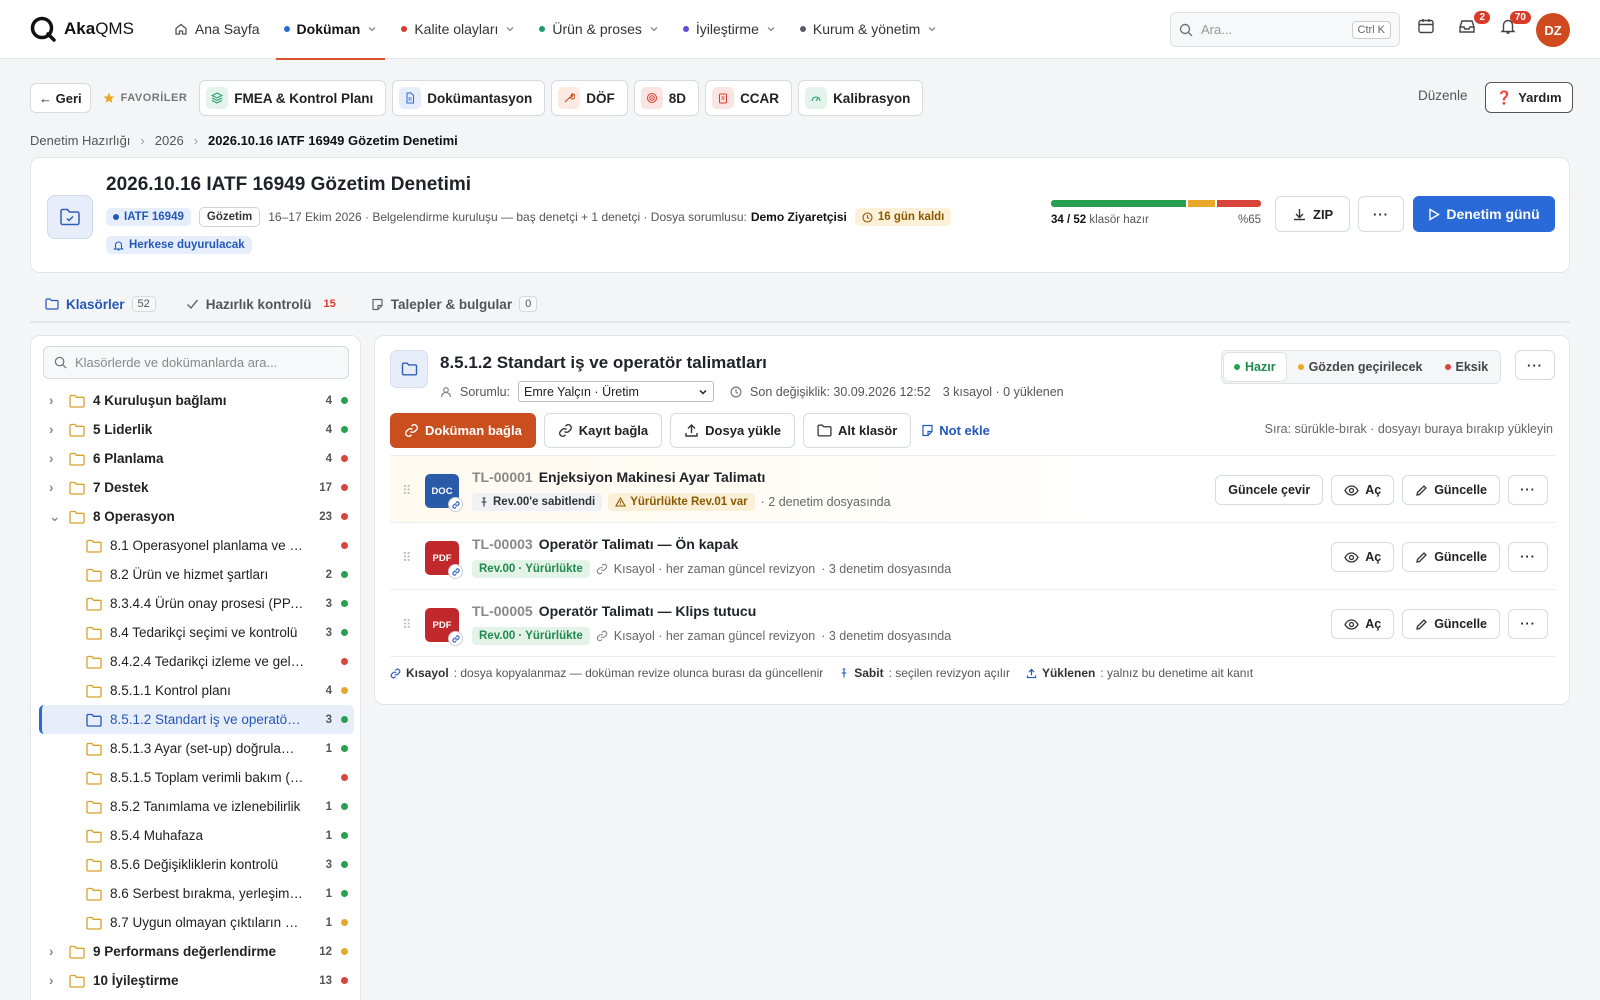 The width and height of the screenshot is (1600, 1000). What do you see at coordinates (80, 140) in the screenshot?
I see `breadcrumb-item: Denetim Hazırlığı` at bounding box center [80, 140].